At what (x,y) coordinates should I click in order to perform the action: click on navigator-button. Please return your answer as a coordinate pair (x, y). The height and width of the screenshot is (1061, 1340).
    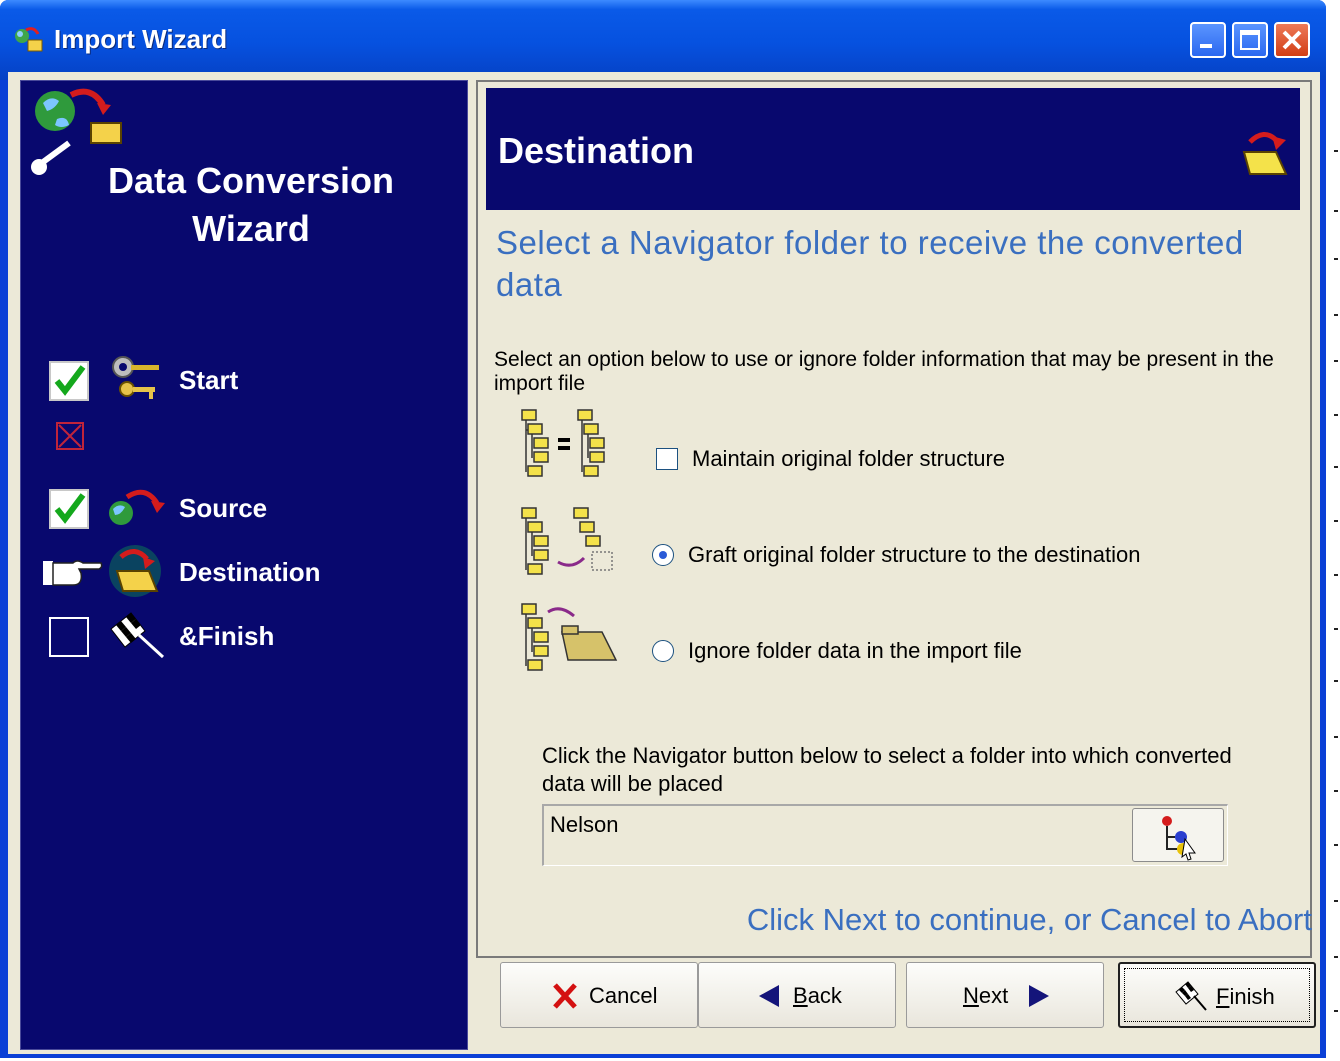
    Looking at the image, I should click on (1178, 835).